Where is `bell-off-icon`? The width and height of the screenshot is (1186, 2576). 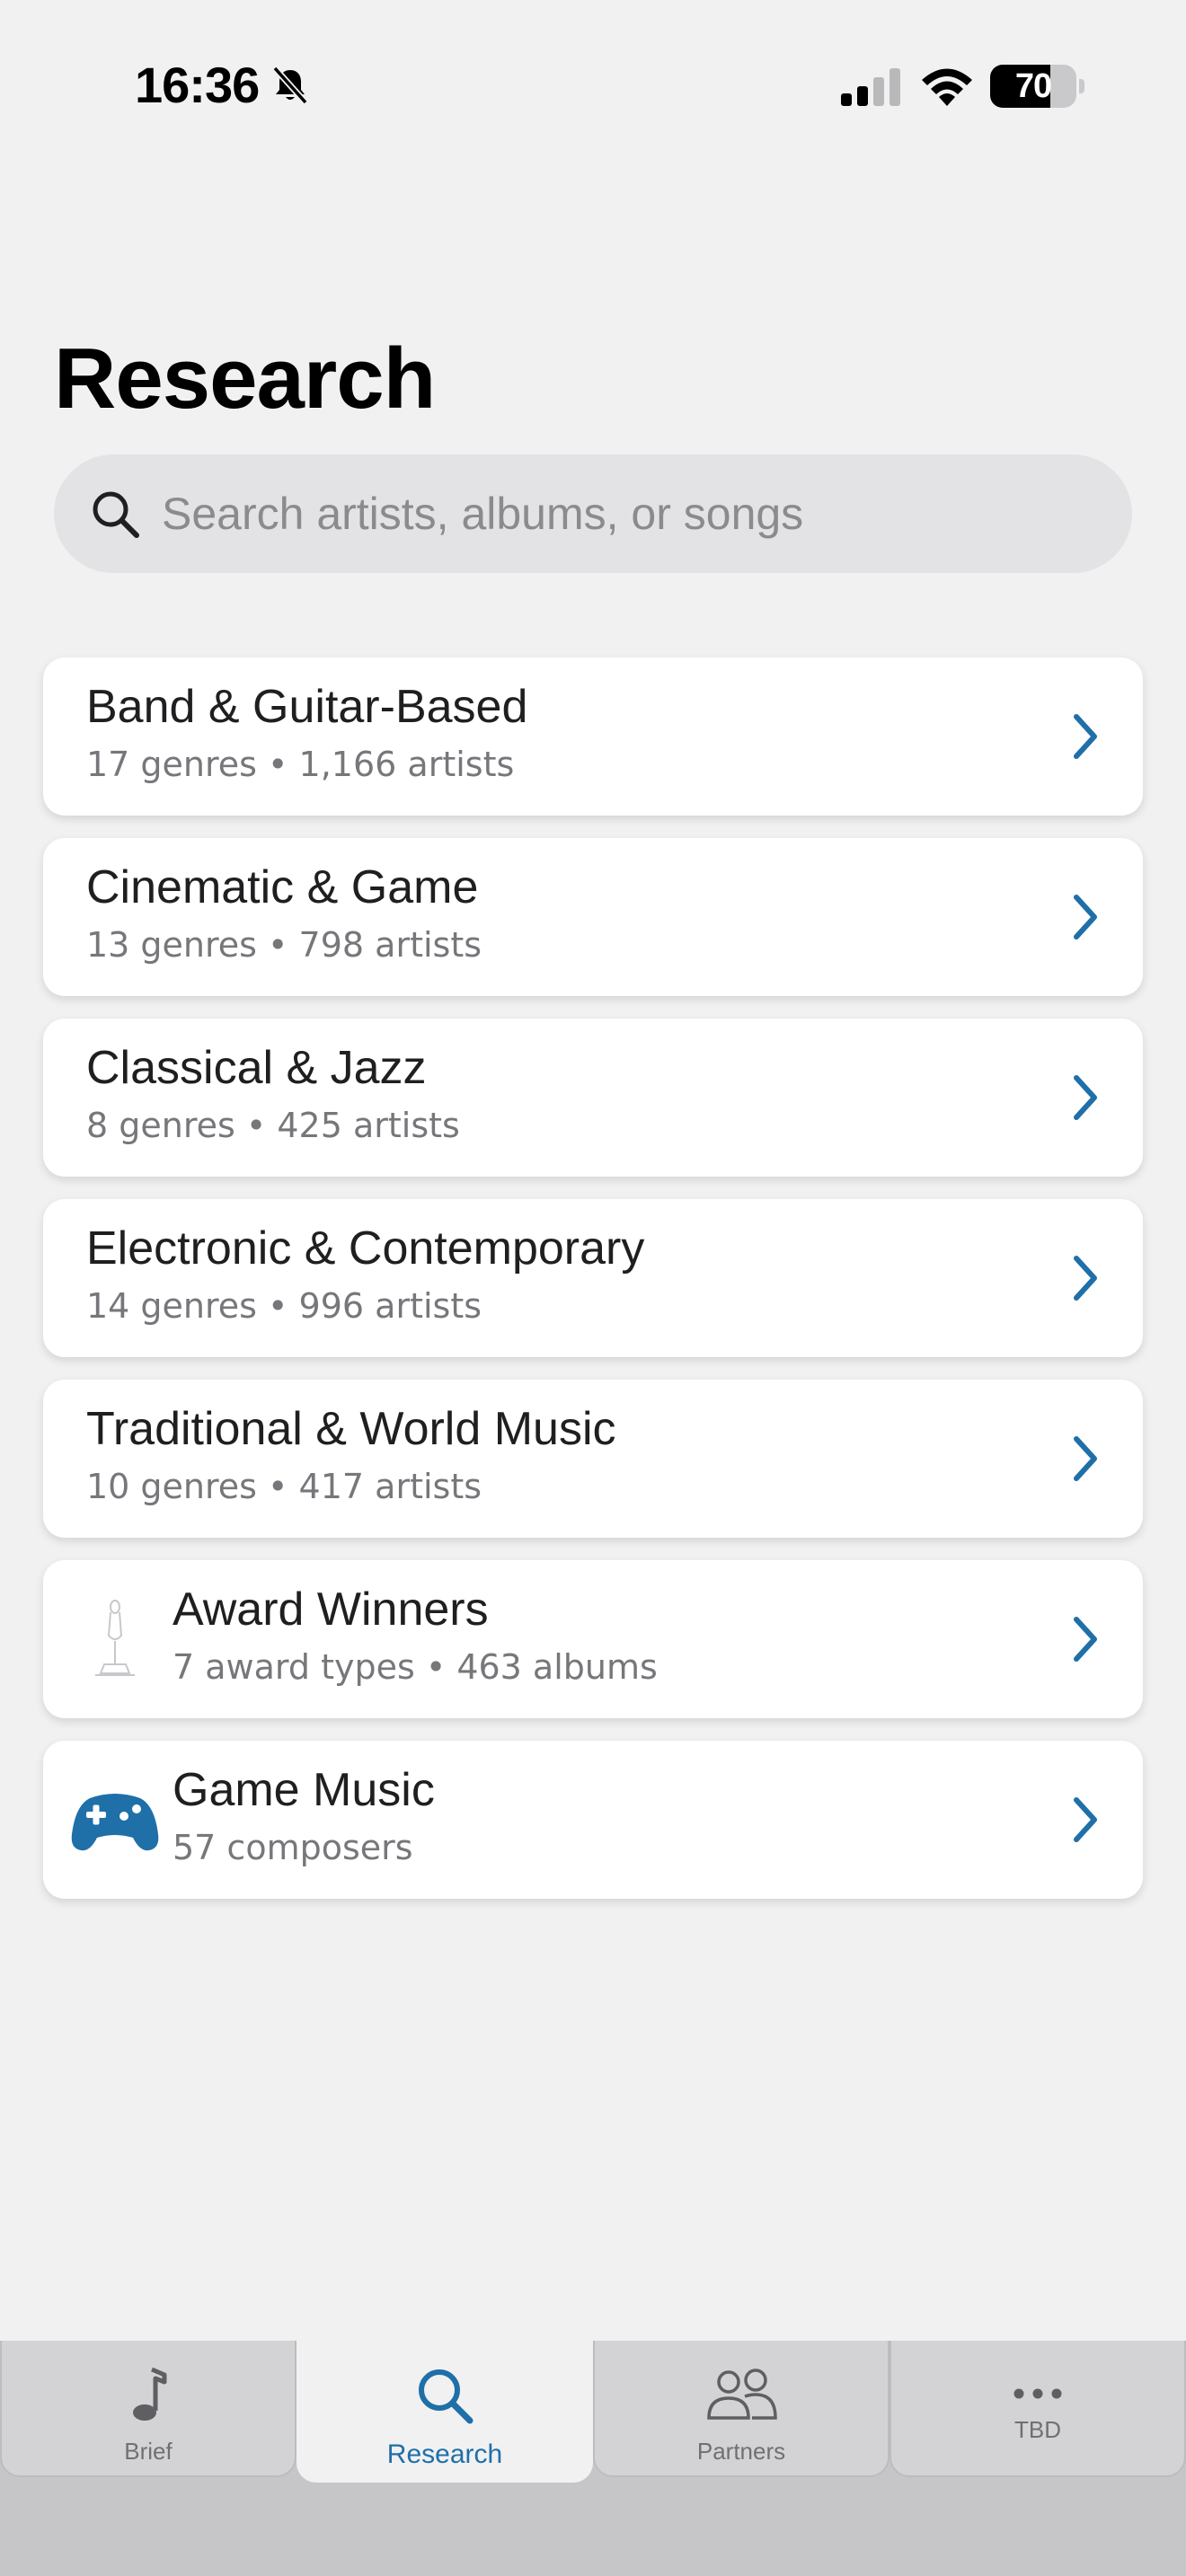 bell-off-icon is located at coordinates (290, 85).